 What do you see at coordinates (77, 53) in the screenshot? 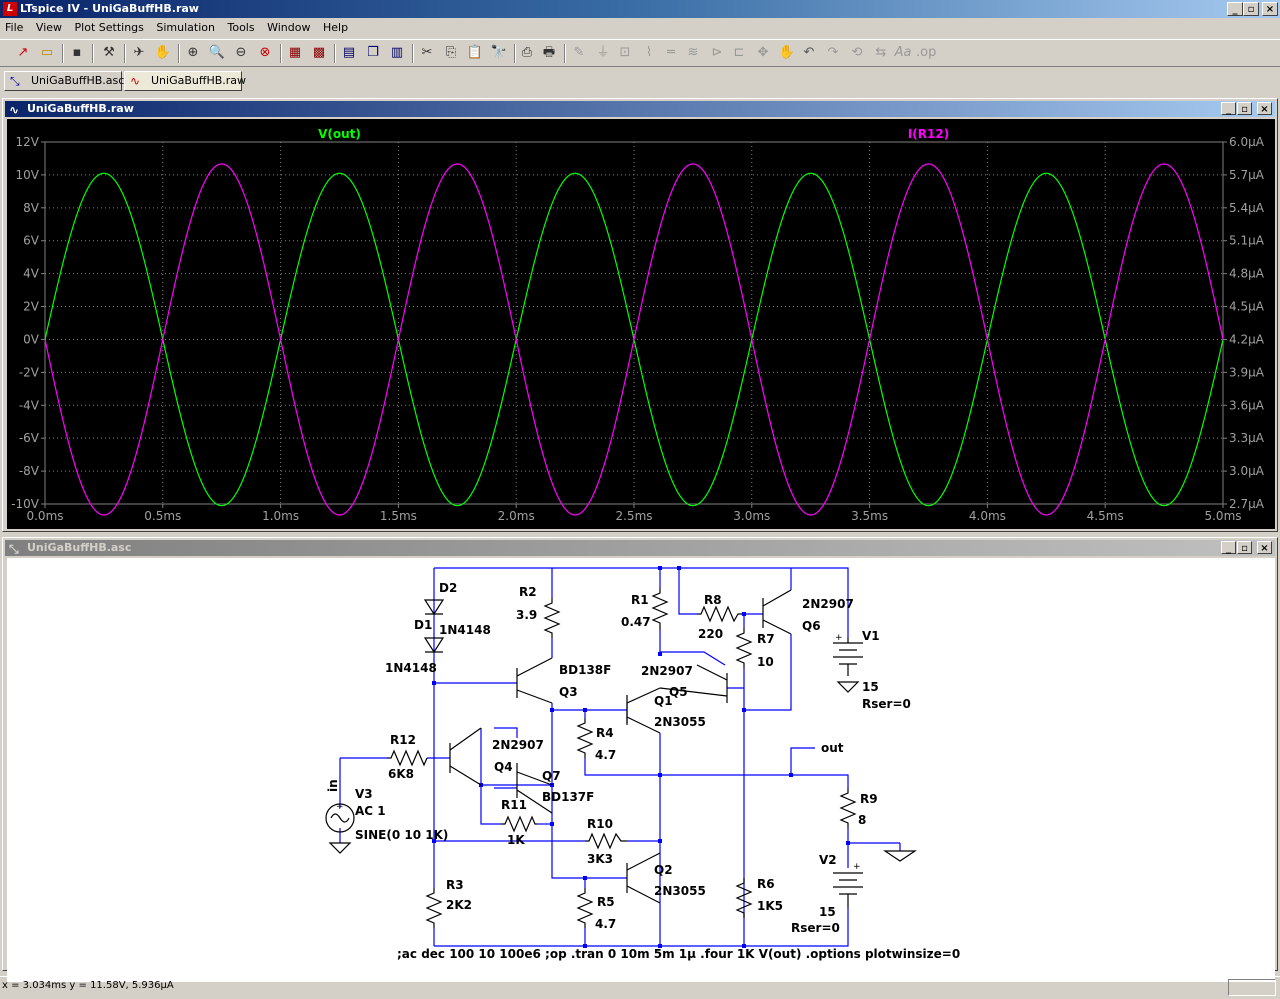
I see `save-icon: ▪` at bounding box center [77, 53].